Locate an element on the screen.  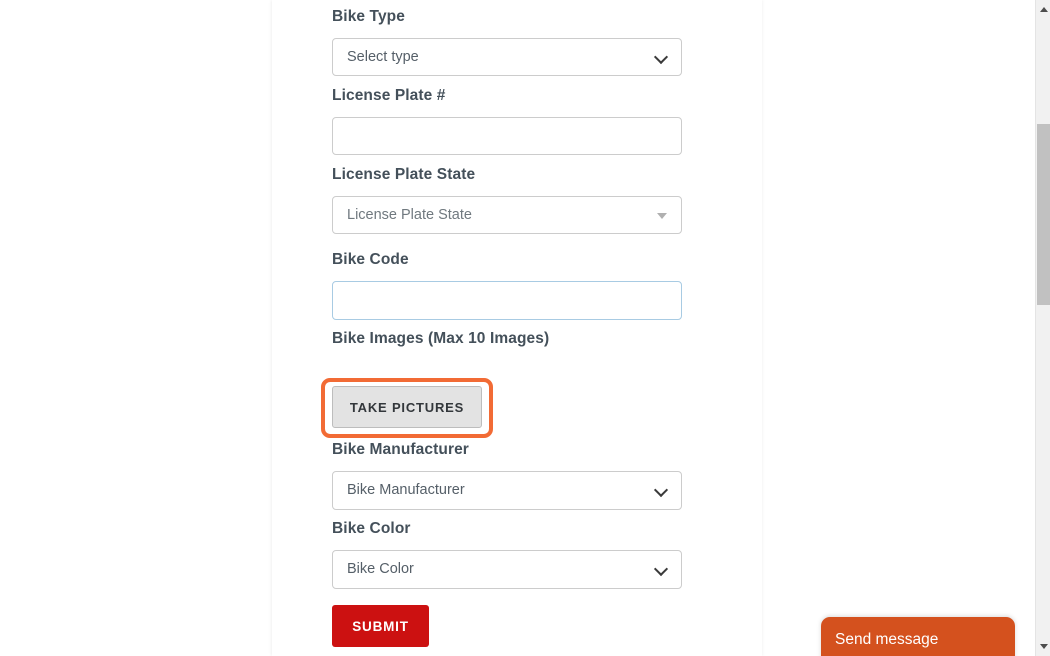
field-license-plate-state: License Plate State License Plate State is located at coordinates (507, 200).